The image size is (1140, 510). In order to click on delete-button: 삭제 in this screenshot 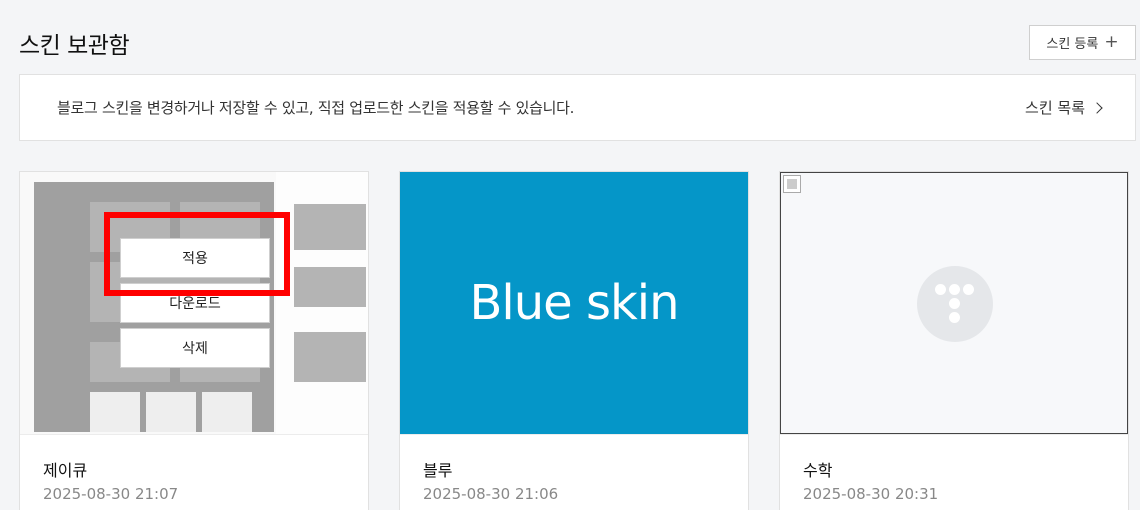, I will do `click(195, 348)`.